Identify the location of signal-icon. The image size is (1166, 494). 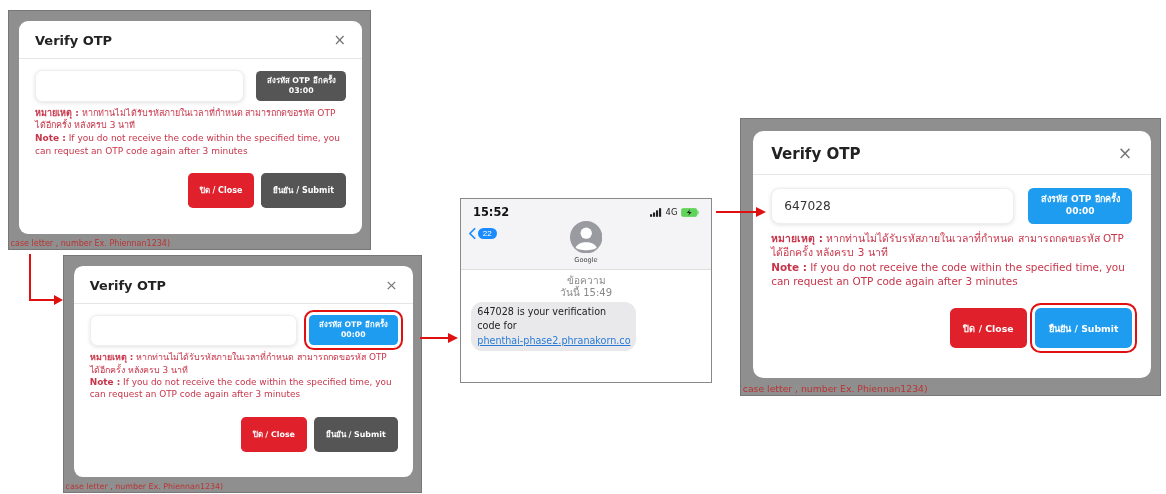
(656, 212).